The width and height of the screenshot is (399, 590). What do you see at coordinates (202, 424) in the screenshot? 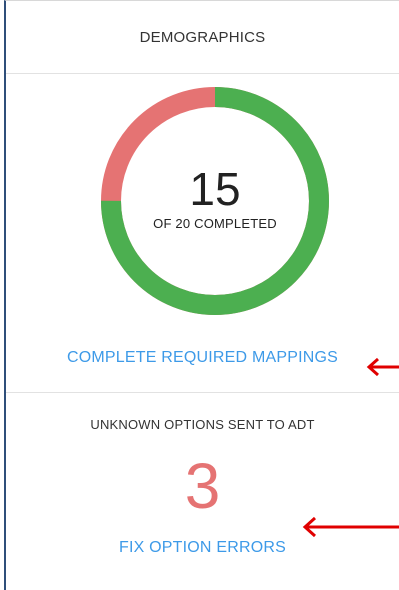
I see `unknown-options-label: UNKNOWN OPTIONS SENT TO ADT` at bounding box center [202, 424].